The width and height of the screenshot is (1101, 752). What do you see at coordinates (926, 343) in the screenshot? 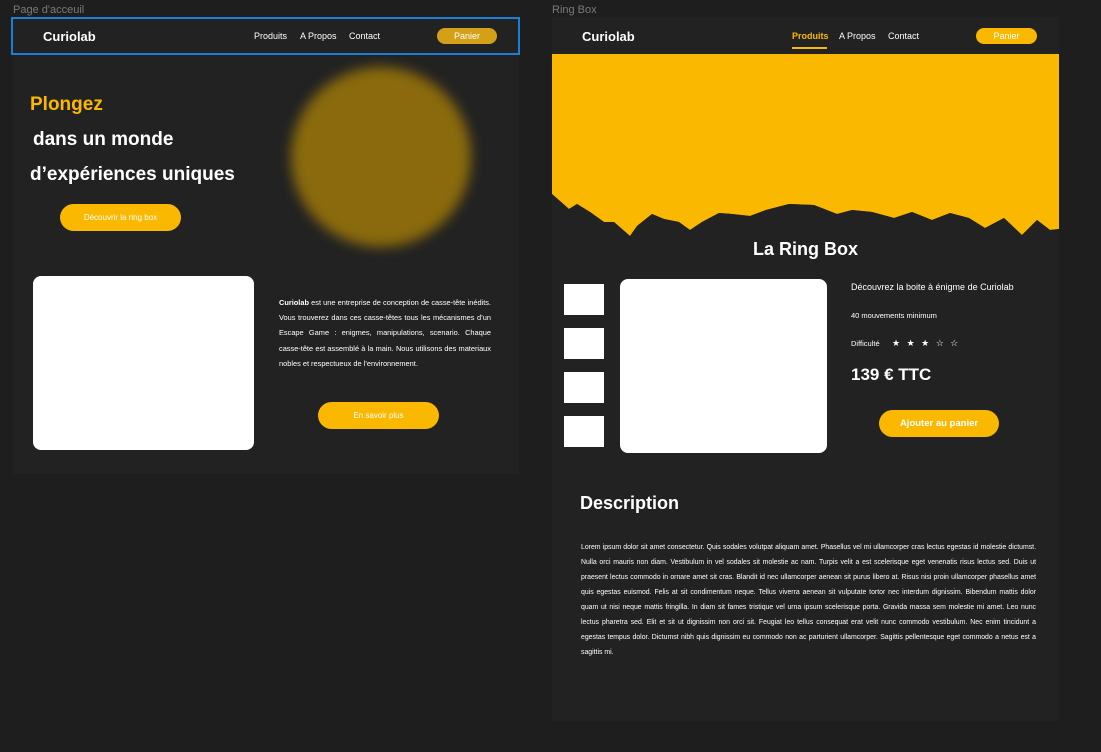
I see `difficulty-stars: ★ ★ ★ ☆ ☆` at bounding box center [926, 343].